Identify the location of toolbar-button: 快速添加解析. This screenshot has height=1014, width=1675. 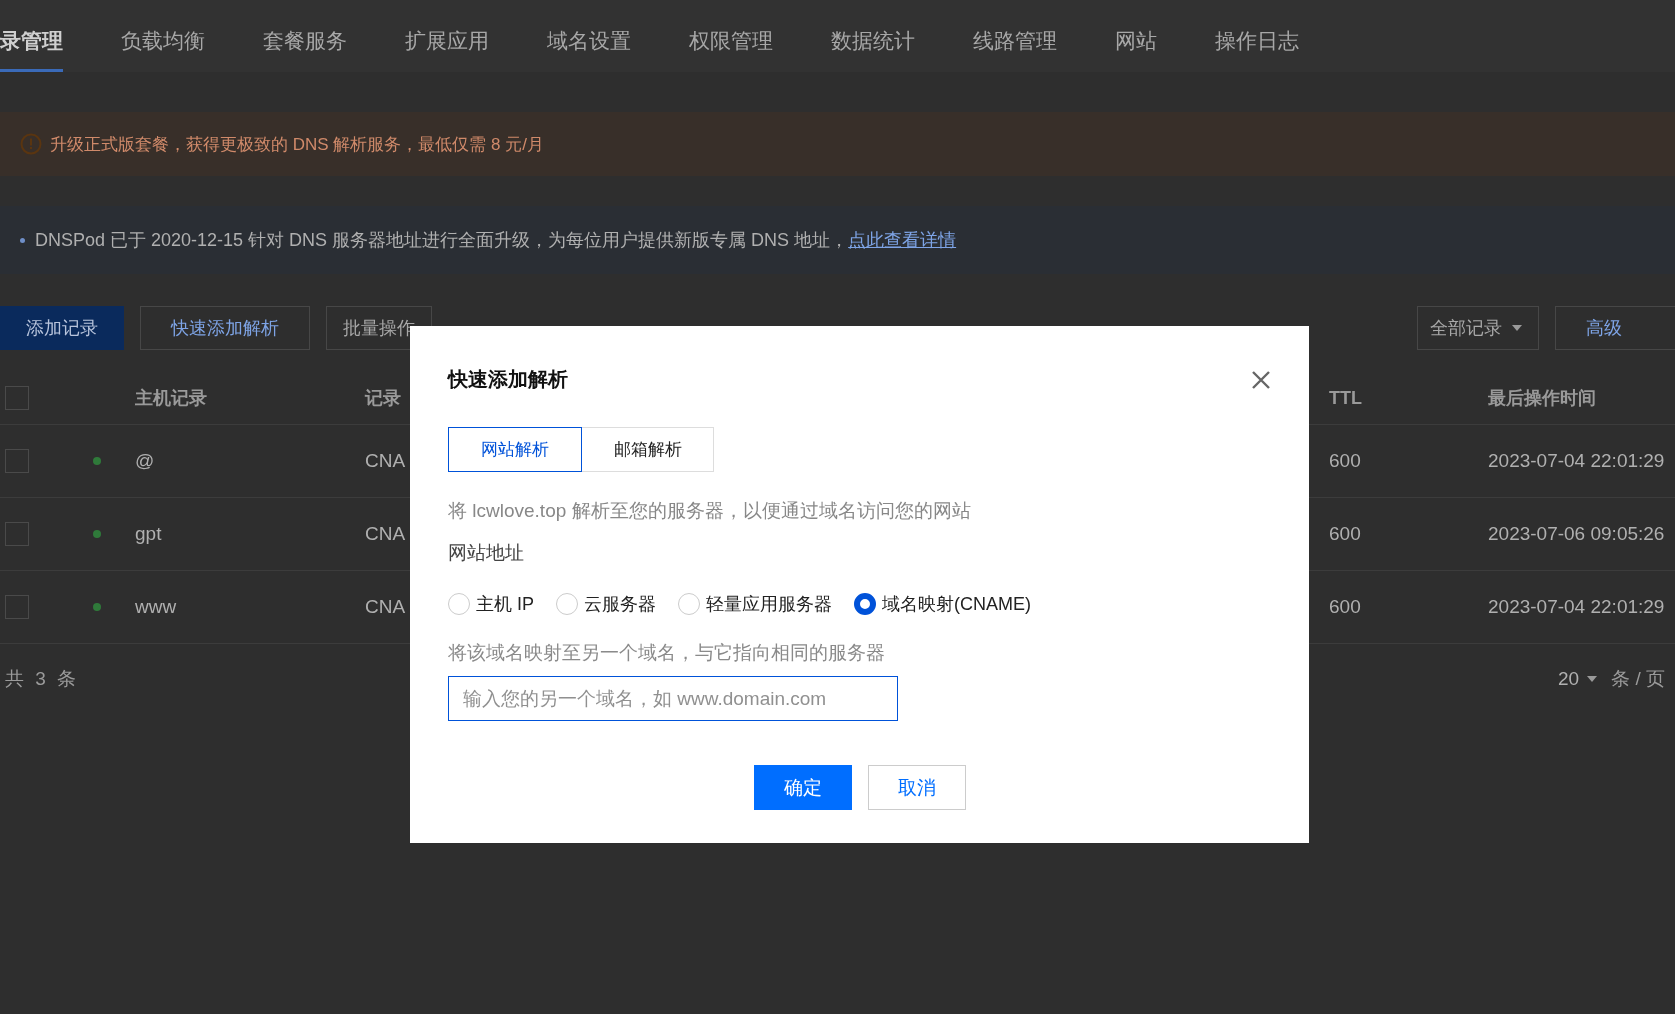
(225, 328).